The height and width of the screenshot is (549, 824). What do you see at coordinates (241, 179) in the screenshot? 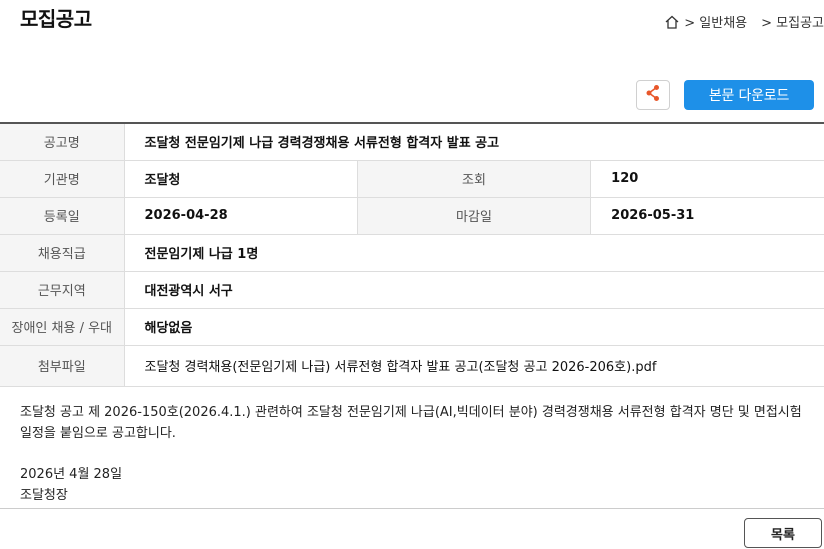
I see `agency-value: 조달청` at bounding box center [241, 179].